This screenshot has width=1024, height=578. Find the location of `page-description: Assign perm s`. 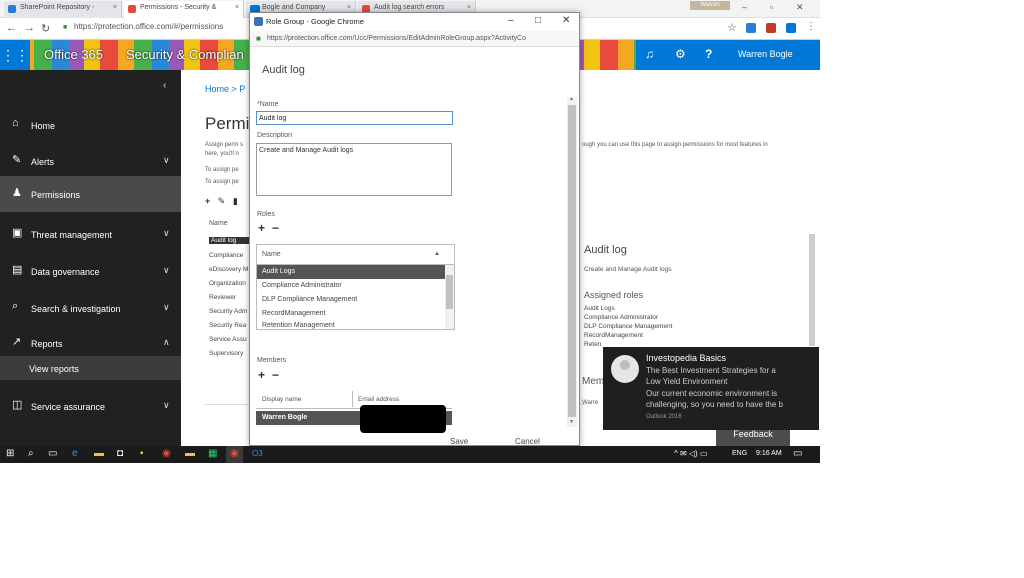

page-description: Assign perm s is located at coordinates (224, 145).